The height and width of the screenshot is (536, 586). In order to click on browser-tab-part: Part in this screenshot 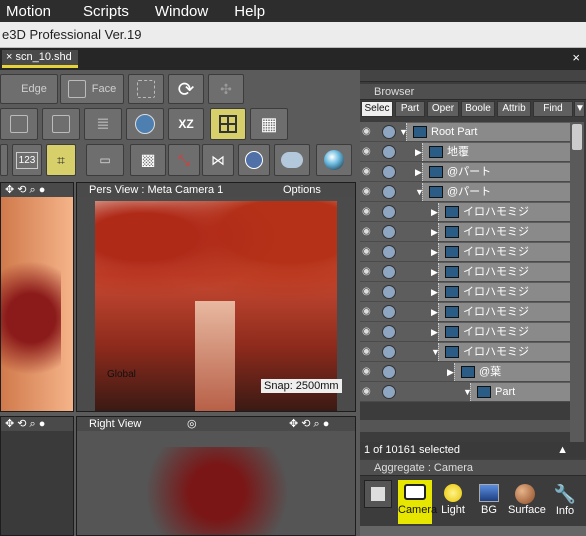, I will do `click(410, 109)`.